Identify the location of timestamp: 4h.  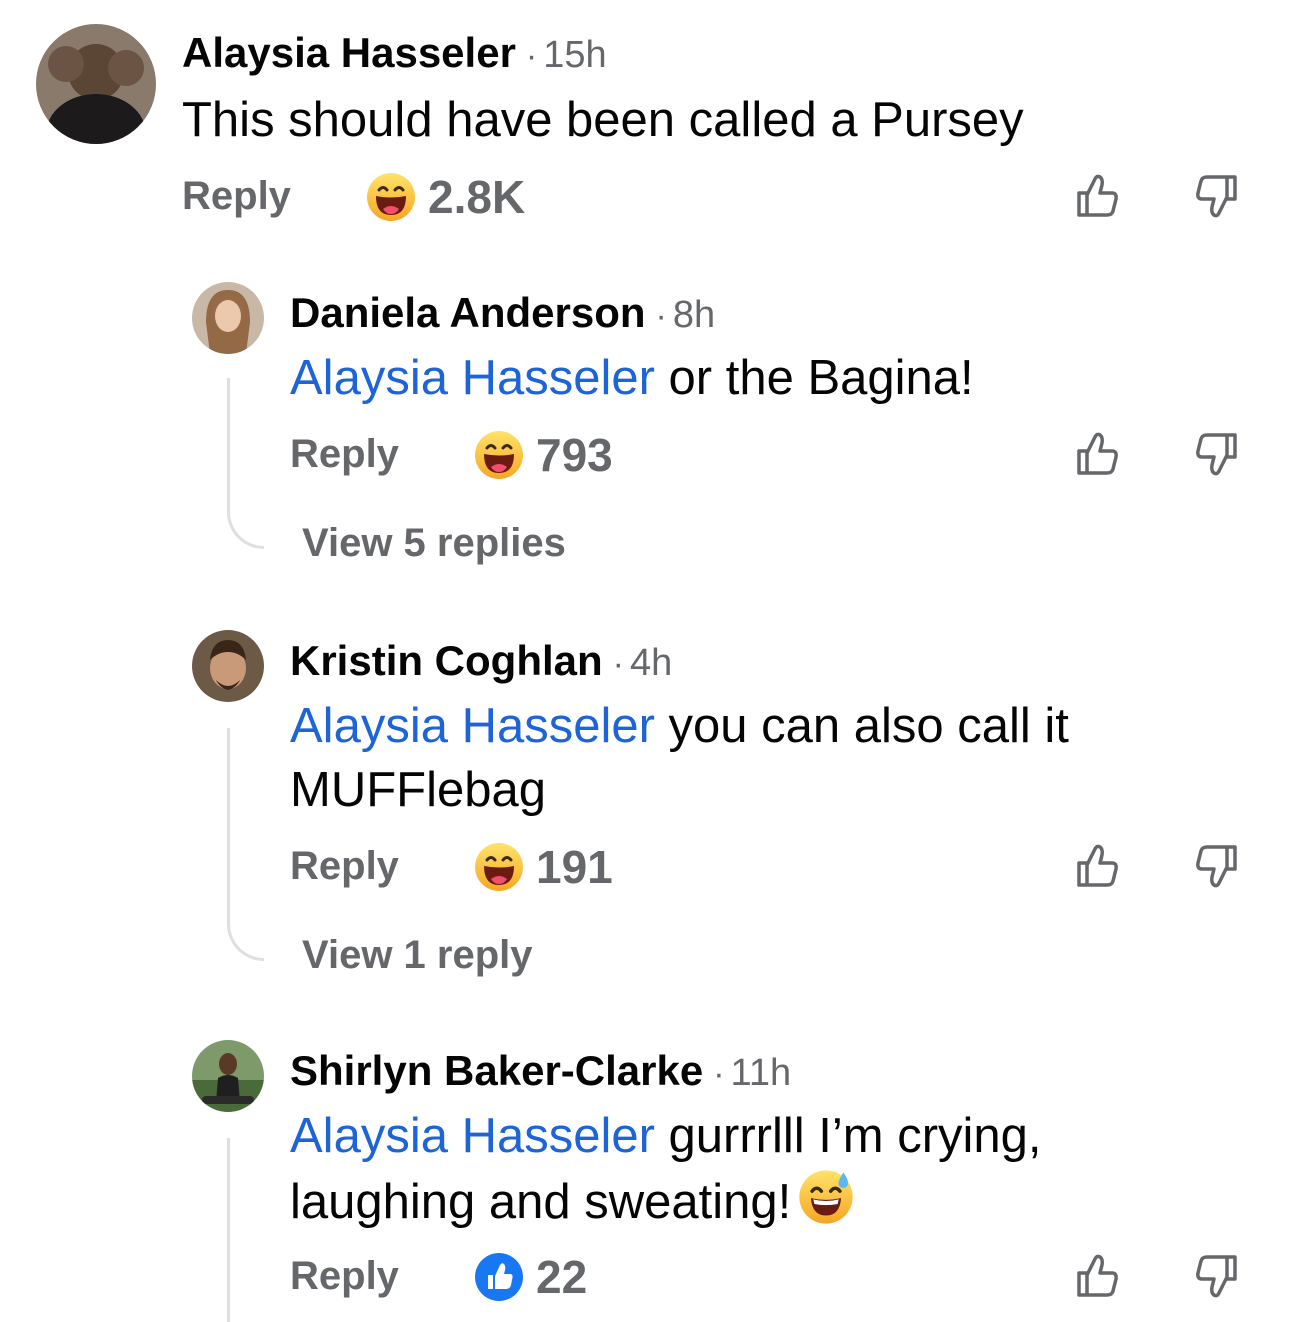
(651, 663).